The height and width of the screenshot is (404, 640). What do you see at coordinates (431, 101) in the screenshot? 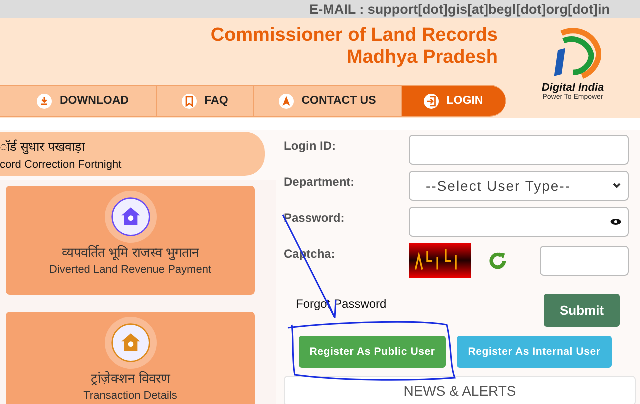
I see `login-icon` at bounding box center [431, 101].